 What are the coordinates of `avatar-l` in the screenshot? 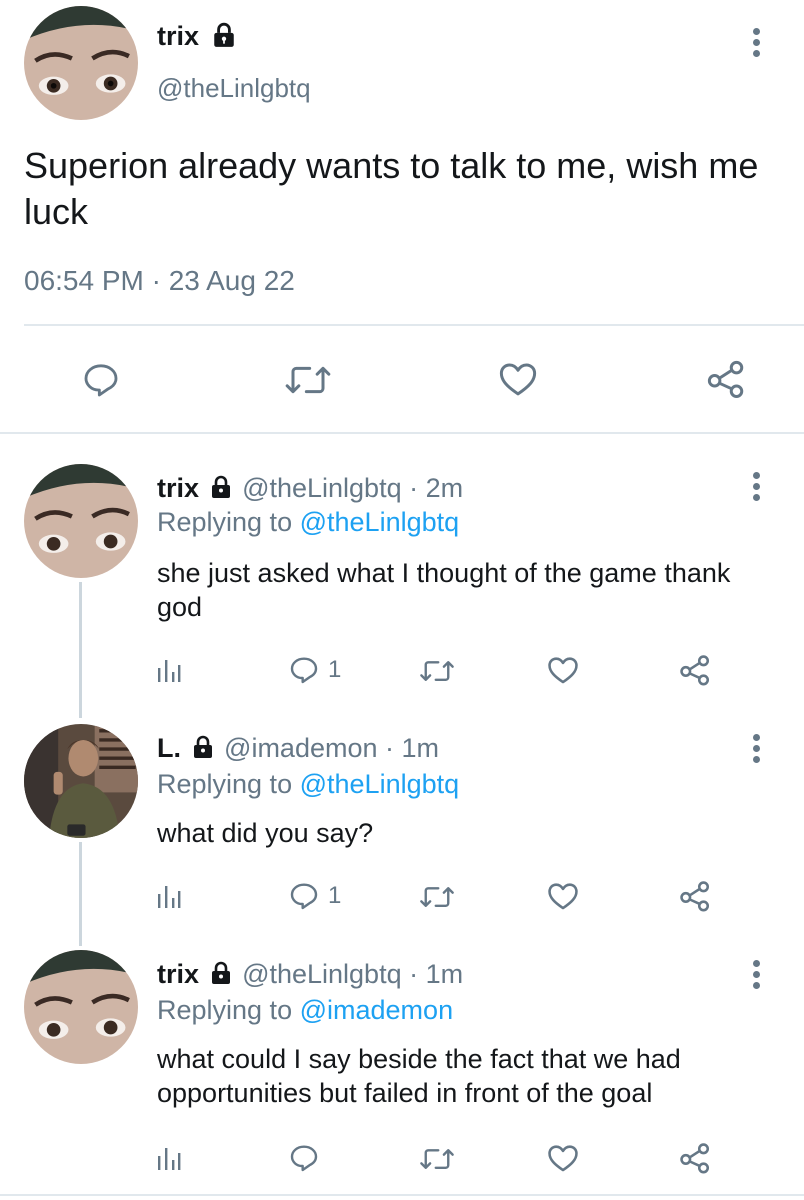 It's located at (81, 781).